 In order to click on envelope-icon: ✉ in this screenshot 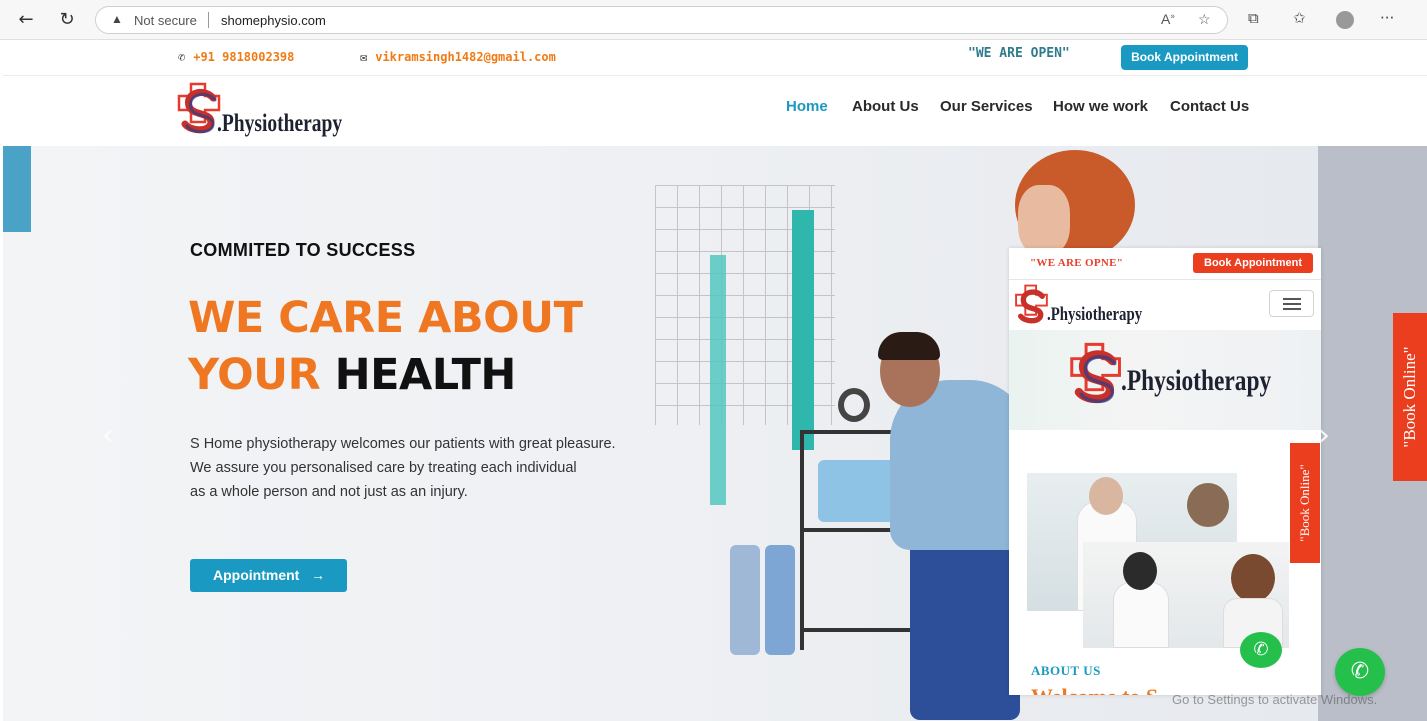, I will do `click(364, 57)`.